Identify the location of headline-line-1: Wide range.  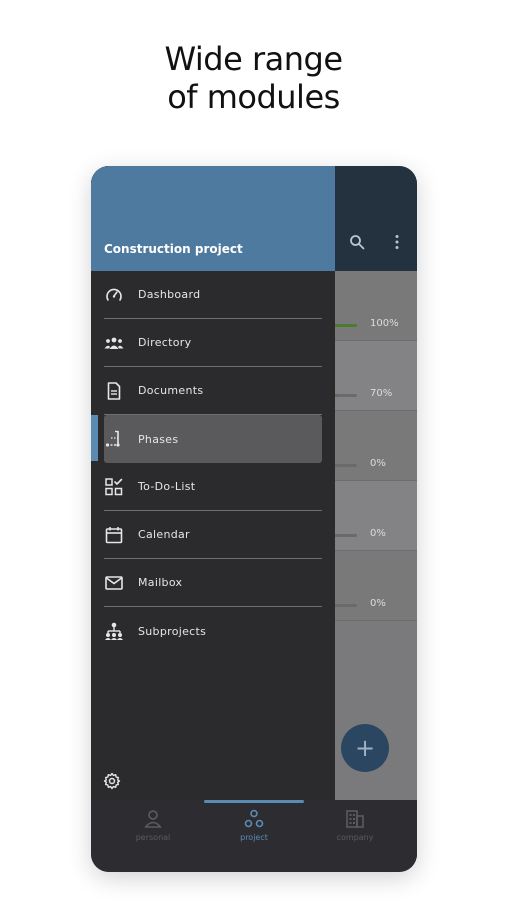
(253, 59).